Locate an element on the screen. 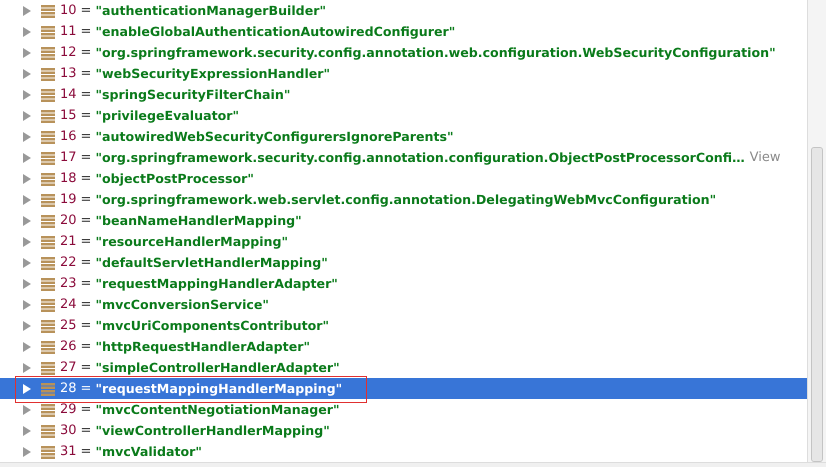 This screenshot has height=467, width=826. tree-row: 28 = "requestMappingHandlerMapping" is located at coordinates (403, 388).